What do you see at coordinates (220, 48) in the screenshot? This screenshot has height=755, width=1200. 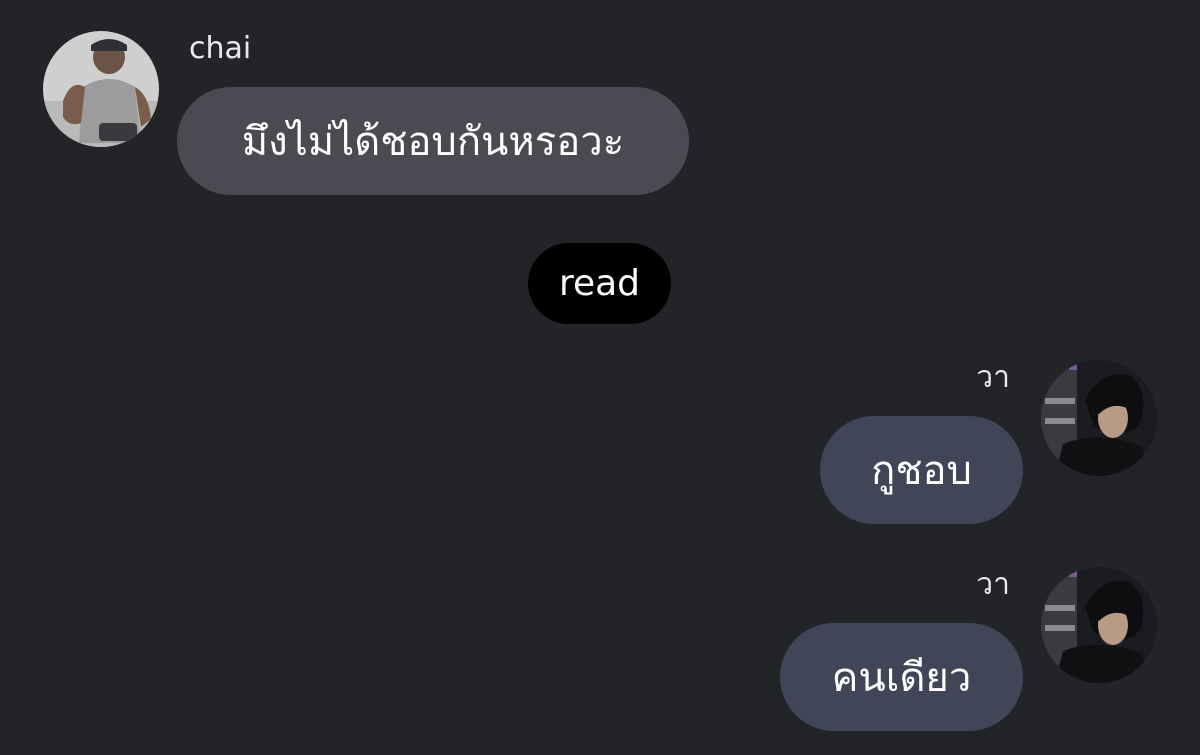 I see `sender-name: chai` at bounding box center [220, 48].